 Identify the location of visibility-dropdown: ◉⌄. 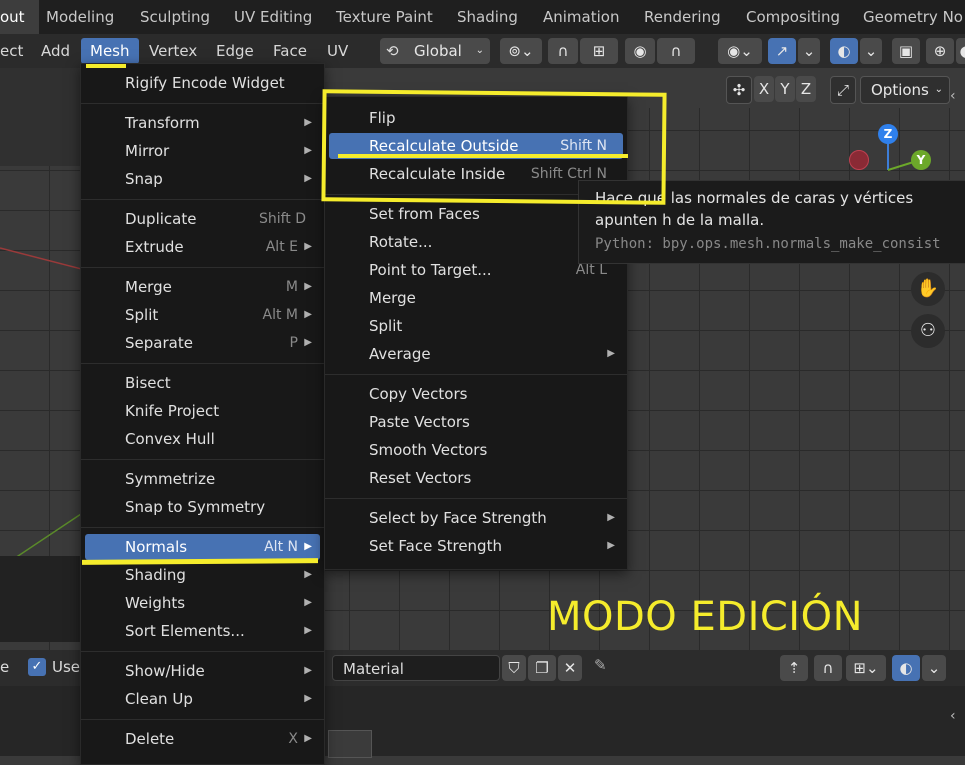
(740, 51).